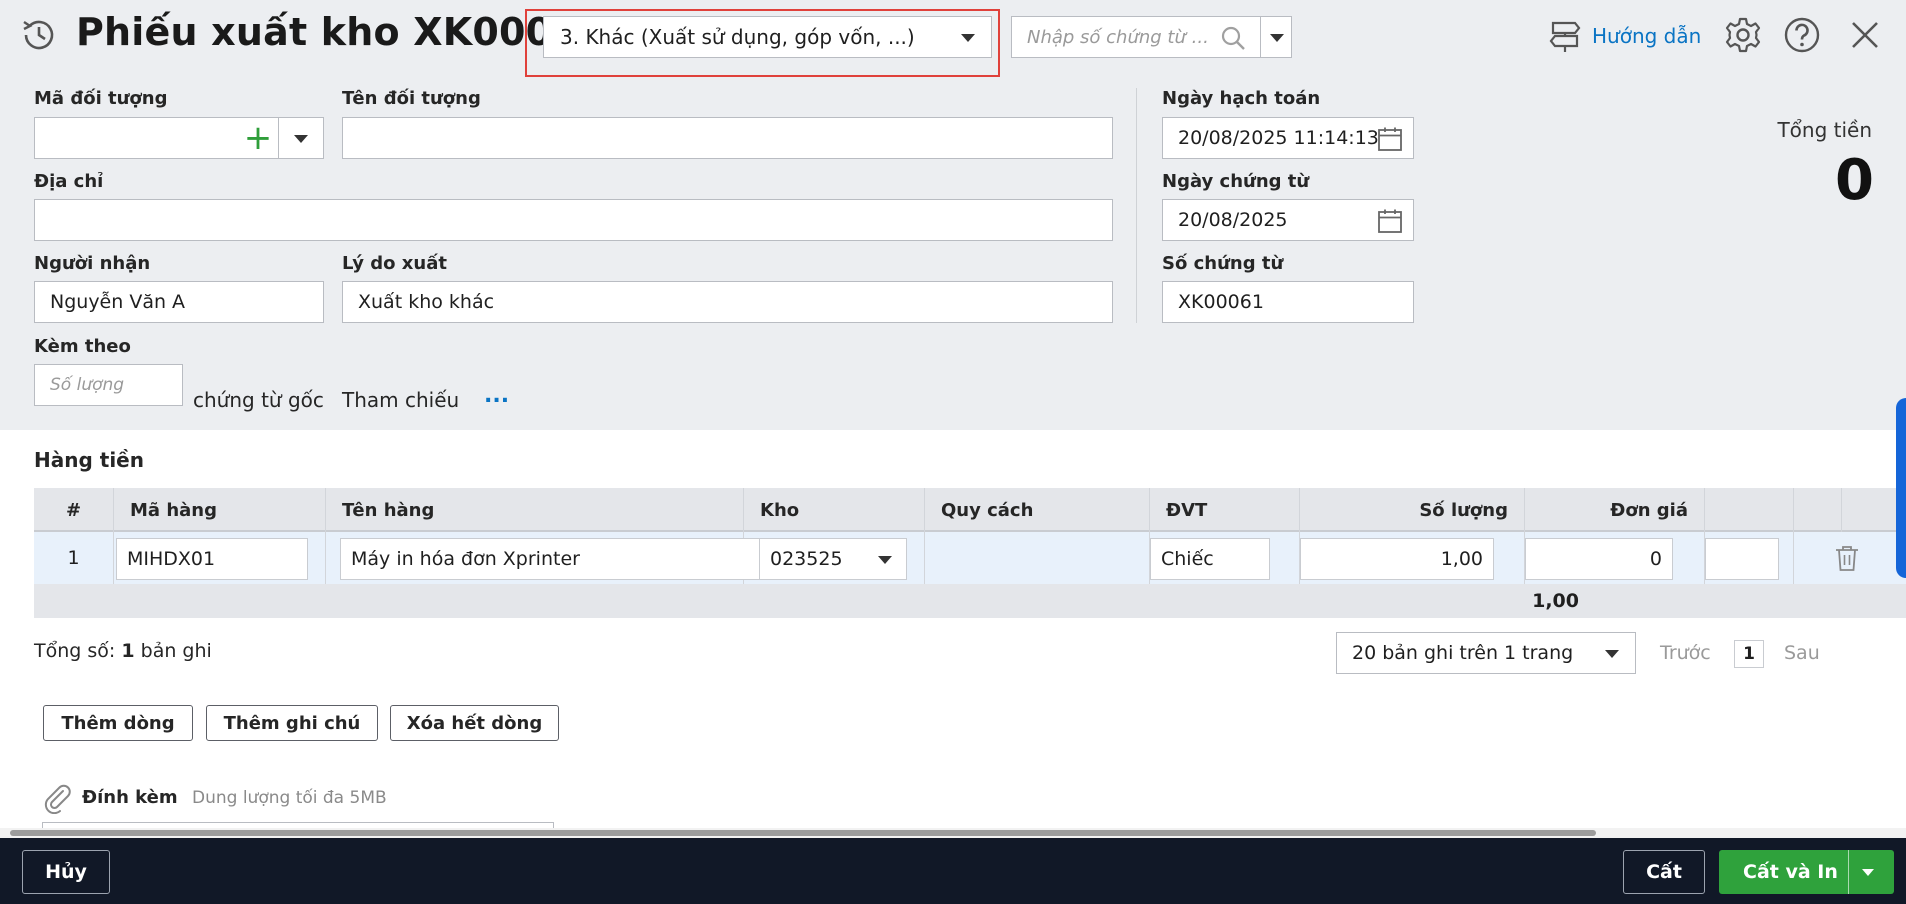 This screenshot has width=1906, height=904. Describe the element at coordinates (1599, 559) in the screenshot. I see `row-price-input: 0` at that location.